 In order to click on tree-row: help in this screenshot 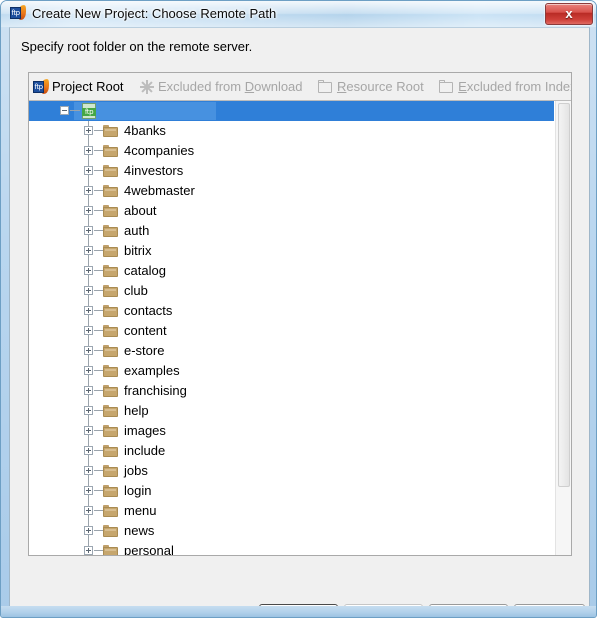, I will do `click(291, 411)`.